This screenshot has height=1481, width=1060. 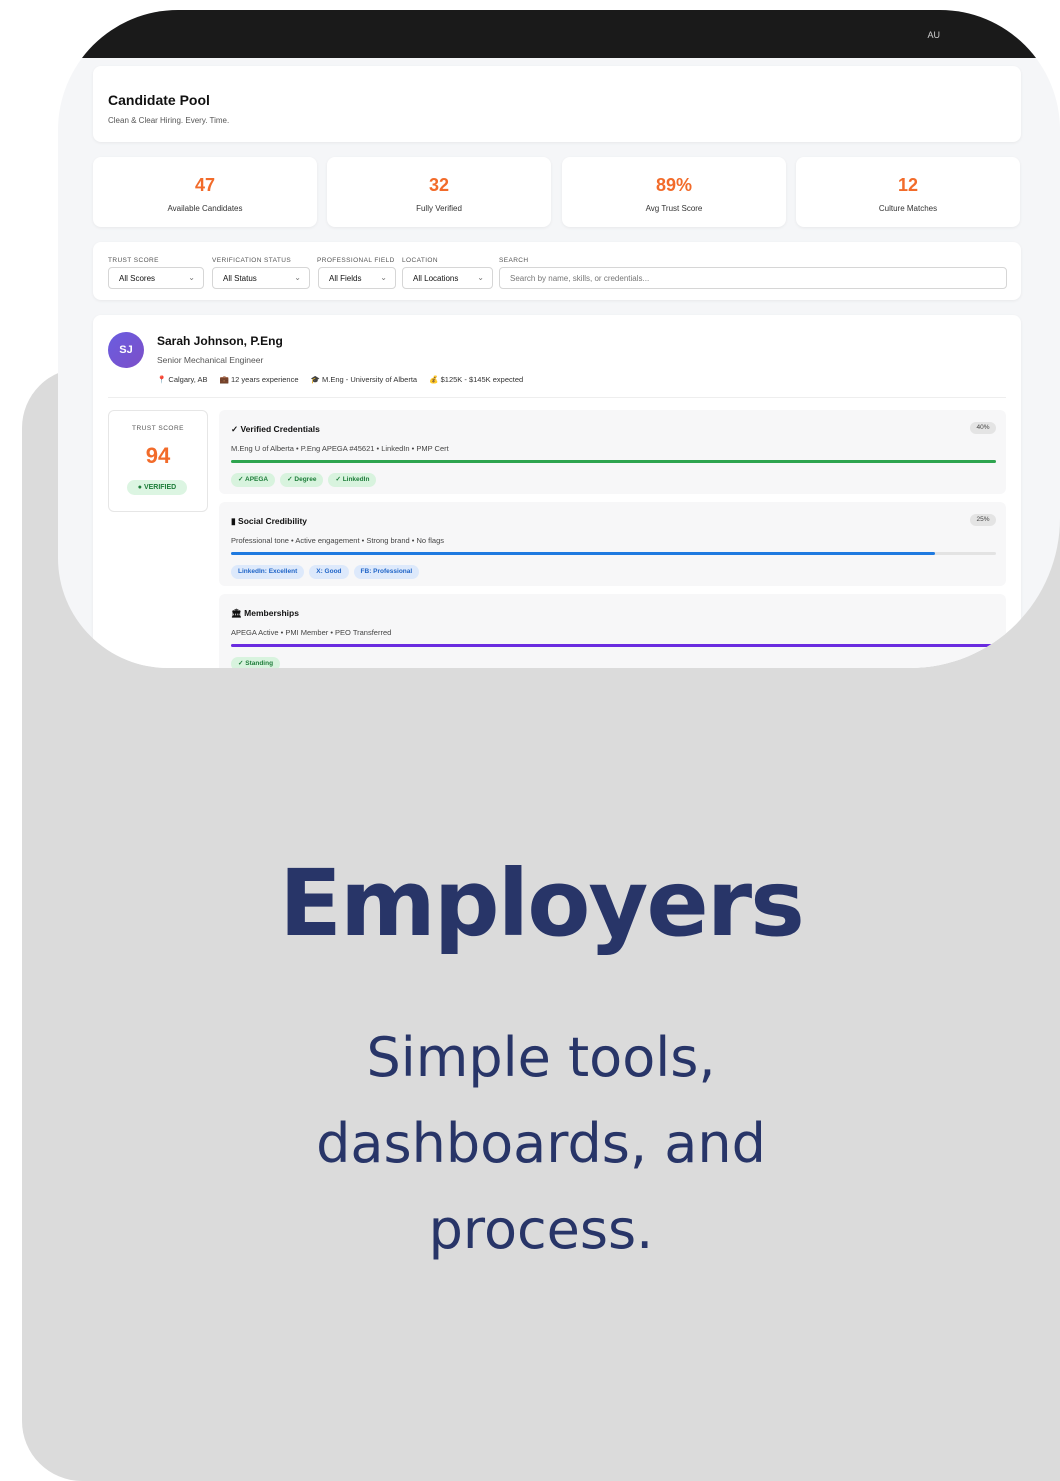 I want to click on tag-list: ✓ APEGA ✓ Degree ✓ LinkedIn, so click(x=306, y=477).